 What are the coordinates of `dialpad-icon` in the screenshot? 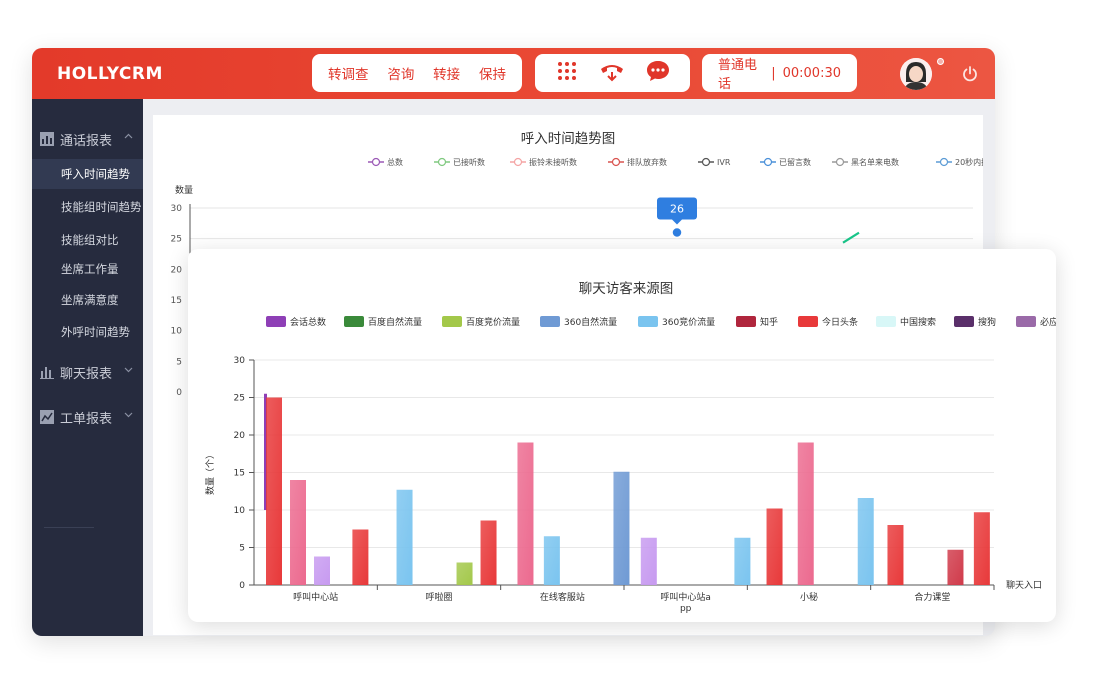 It's located at (567, 73).